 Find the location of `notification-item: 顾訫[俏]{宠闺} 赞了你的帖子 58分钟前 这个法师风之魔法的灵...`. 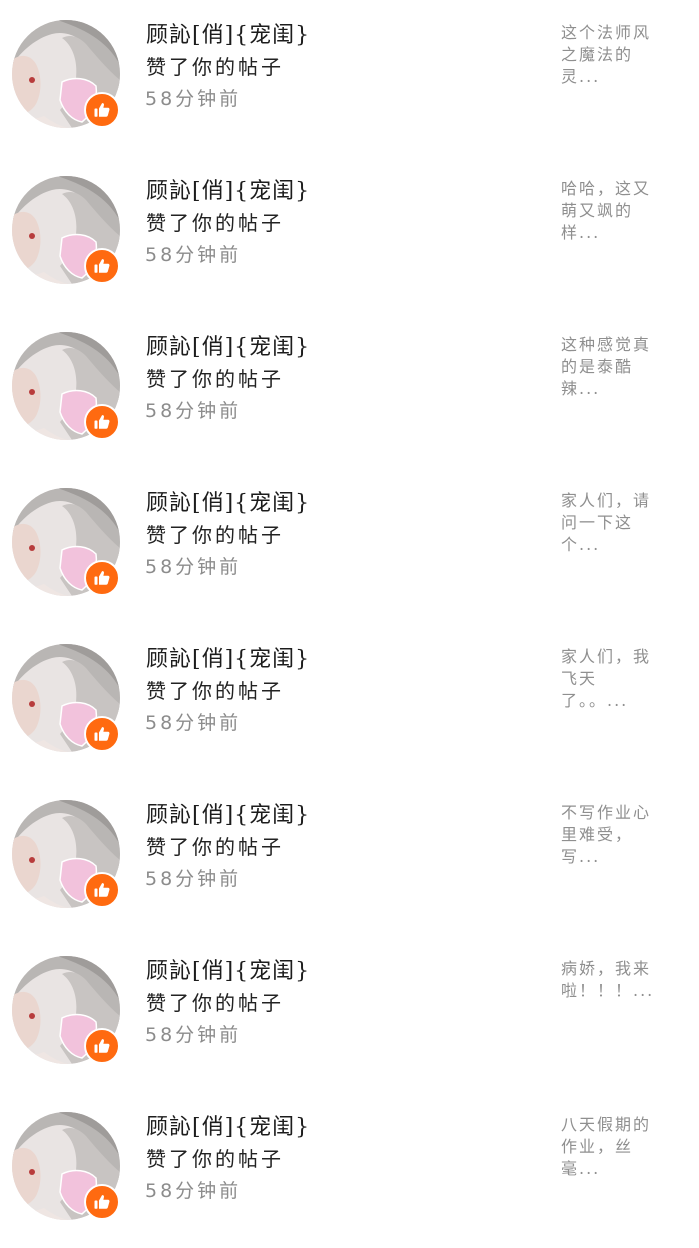

notification-item: 顾訫[俏]{宠闺} 赞了你的帖子 58分钟前 这个法师风之魔法的灵... is located at coordinates (349, 78).